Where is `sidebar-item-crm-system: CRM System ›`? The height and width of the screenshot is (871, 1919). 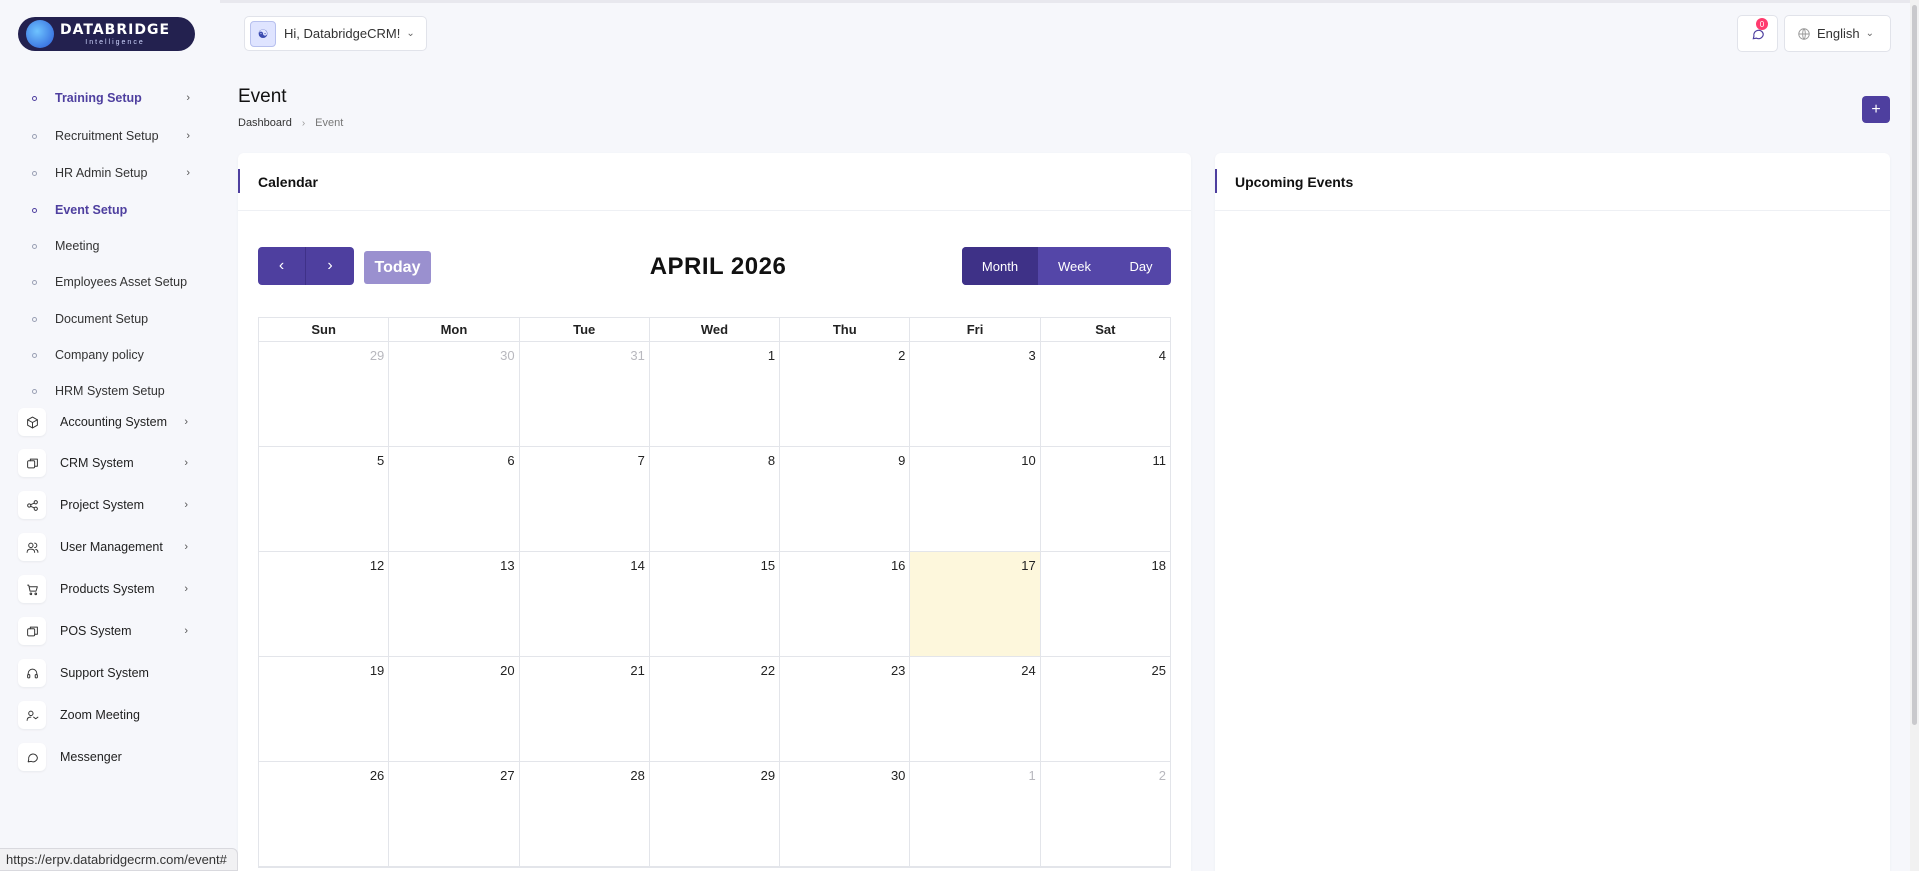
sidebar-item-crm-system: CRM System › is located at coordinates (108, 463).